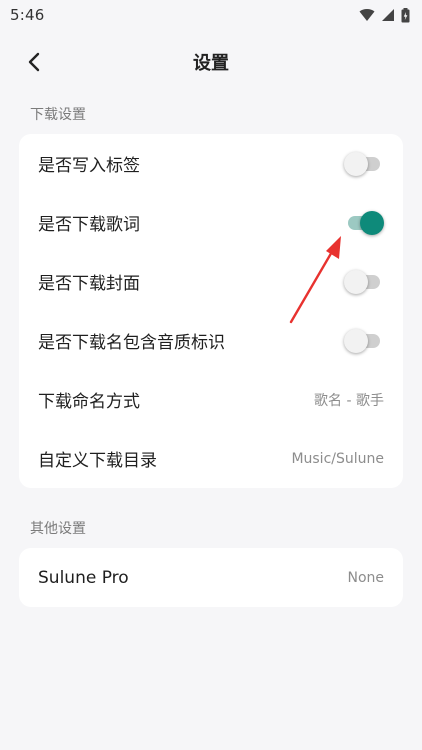 The height and width of the screenshot is (750, 422). Describe the element at coordinates (364, 282) in the screenshot. I see `download-cover-toggle` at that location.